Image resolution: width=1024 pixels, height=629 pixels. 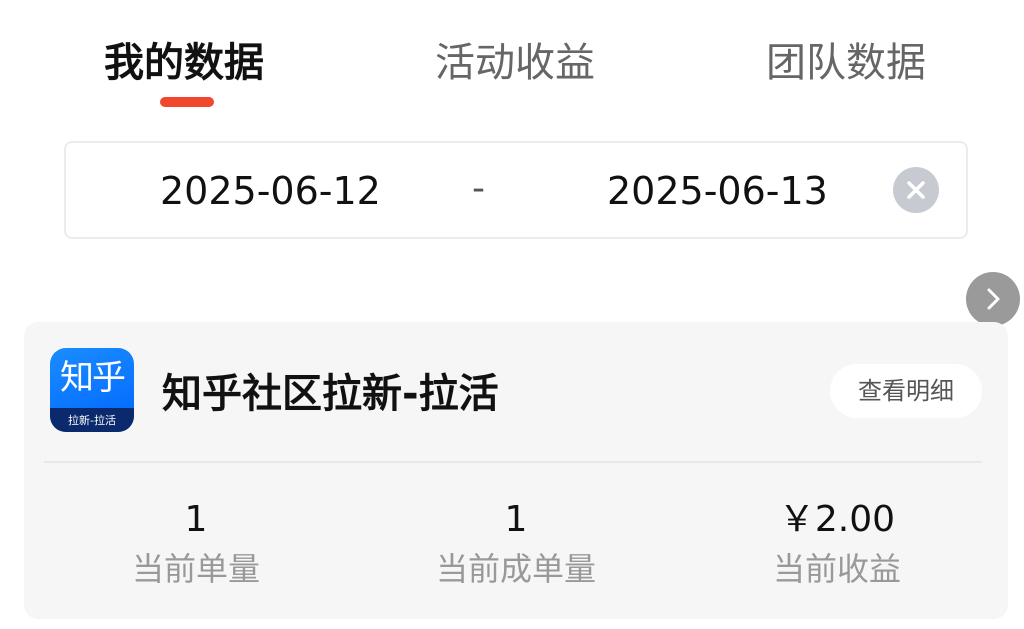 What do you see at coordinates (717, 191) in the screenshot?
I see `end-date: 2025-06-13` at bounding box center [717, 191].